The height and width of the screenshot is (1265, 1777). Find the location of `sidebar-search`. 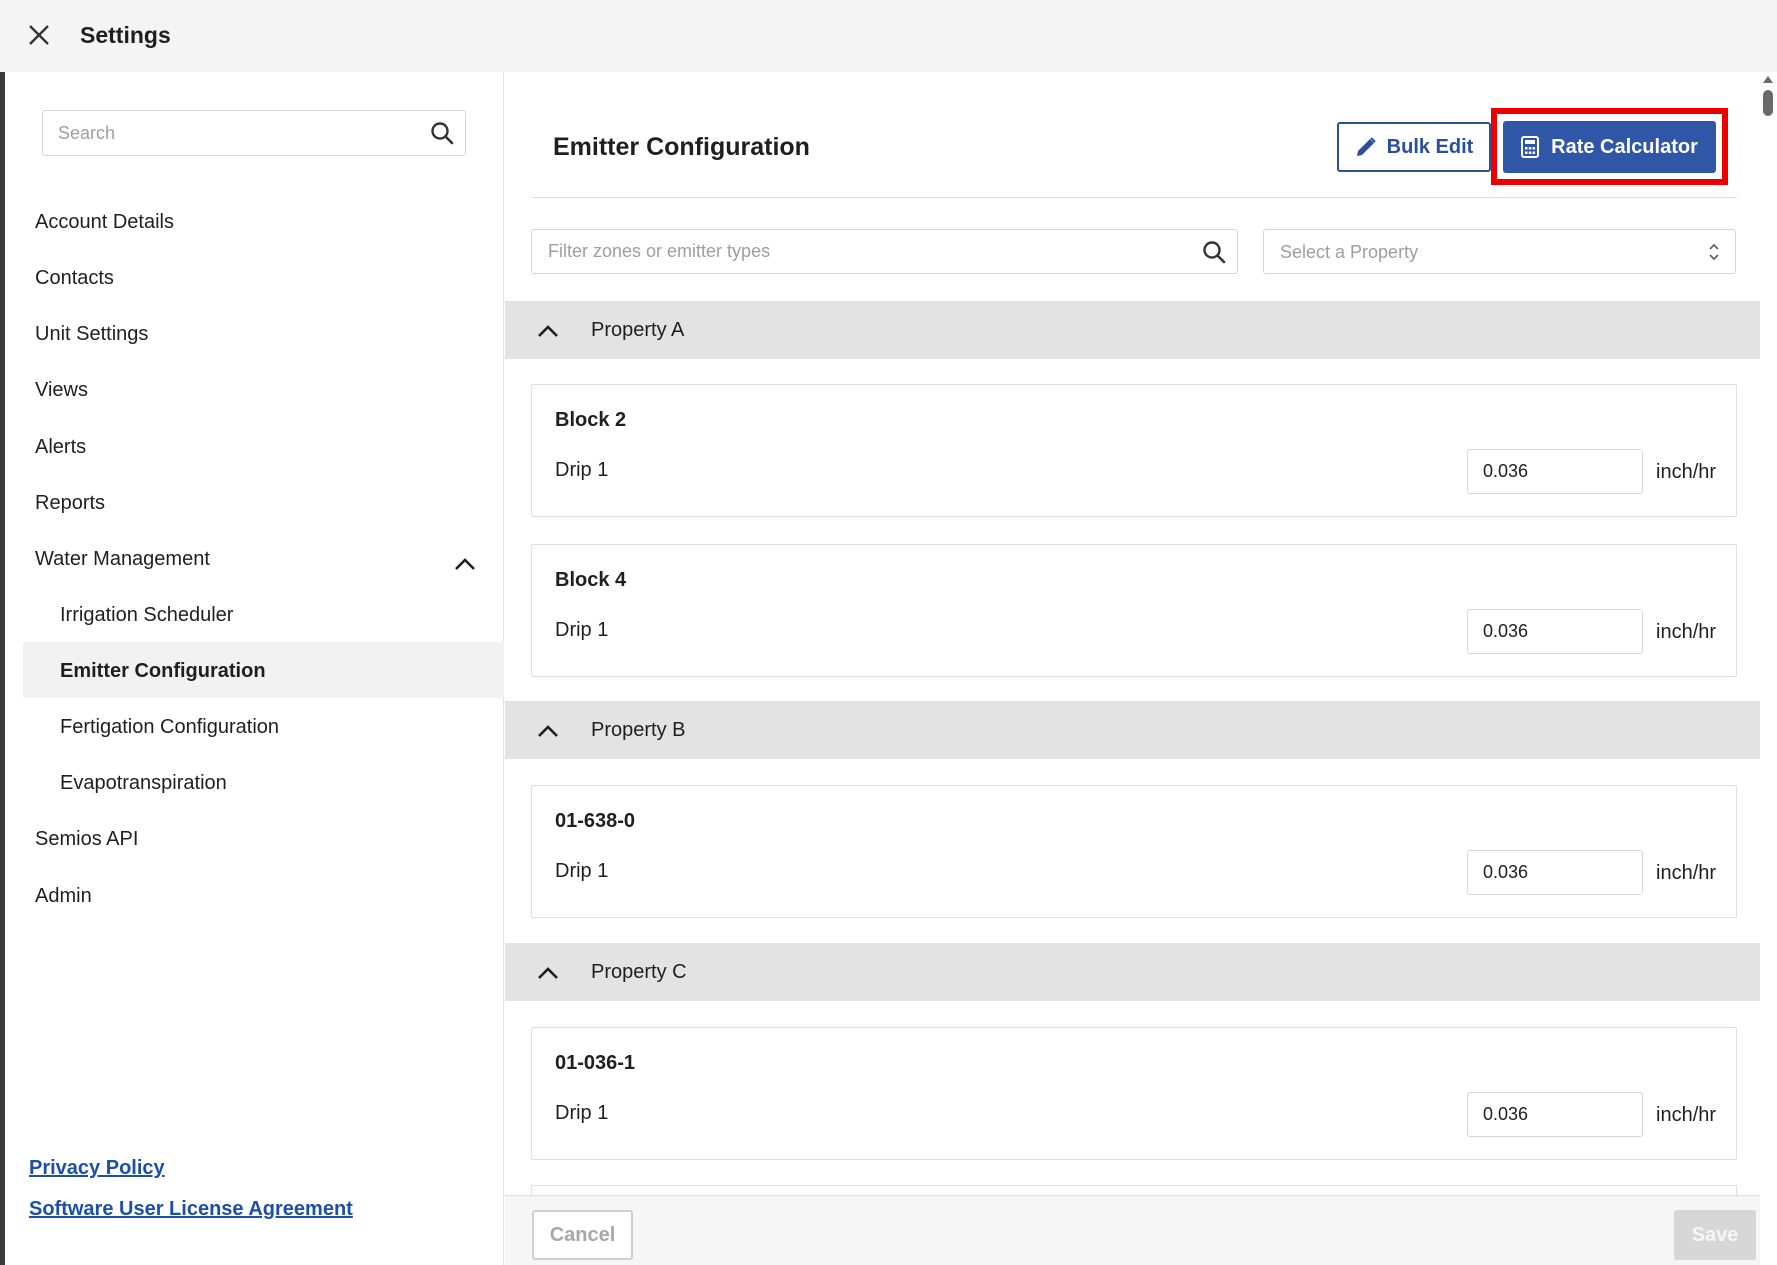

sidebar-search is located at coordinates (254, 133).